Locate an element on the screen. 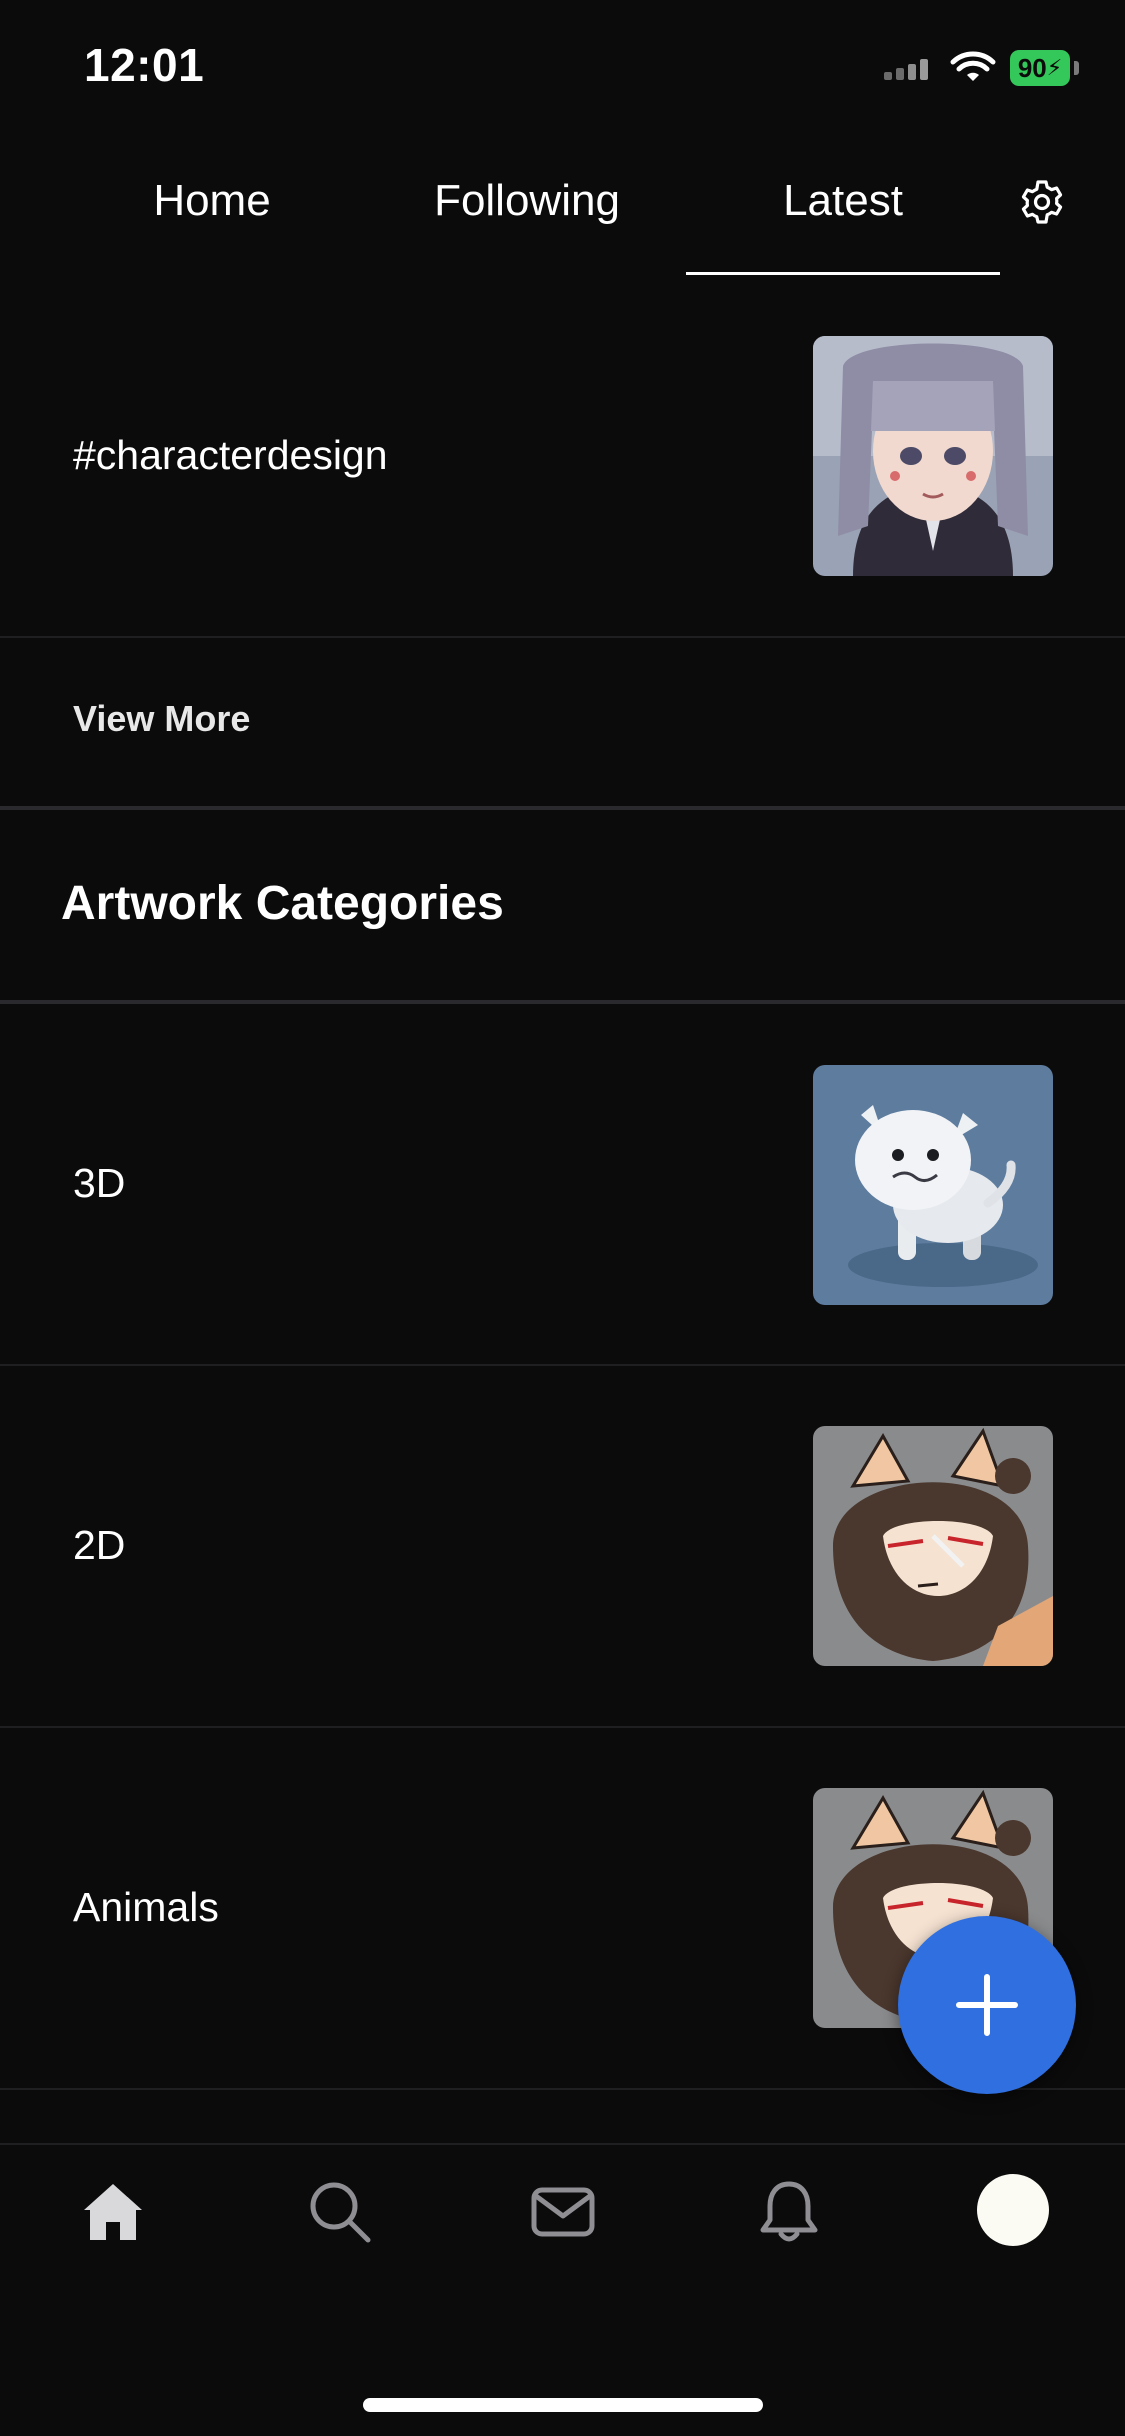 This screenshot has width=1125, height=2436. category-label-animals: Animals is located at coordinates (146, 1907).